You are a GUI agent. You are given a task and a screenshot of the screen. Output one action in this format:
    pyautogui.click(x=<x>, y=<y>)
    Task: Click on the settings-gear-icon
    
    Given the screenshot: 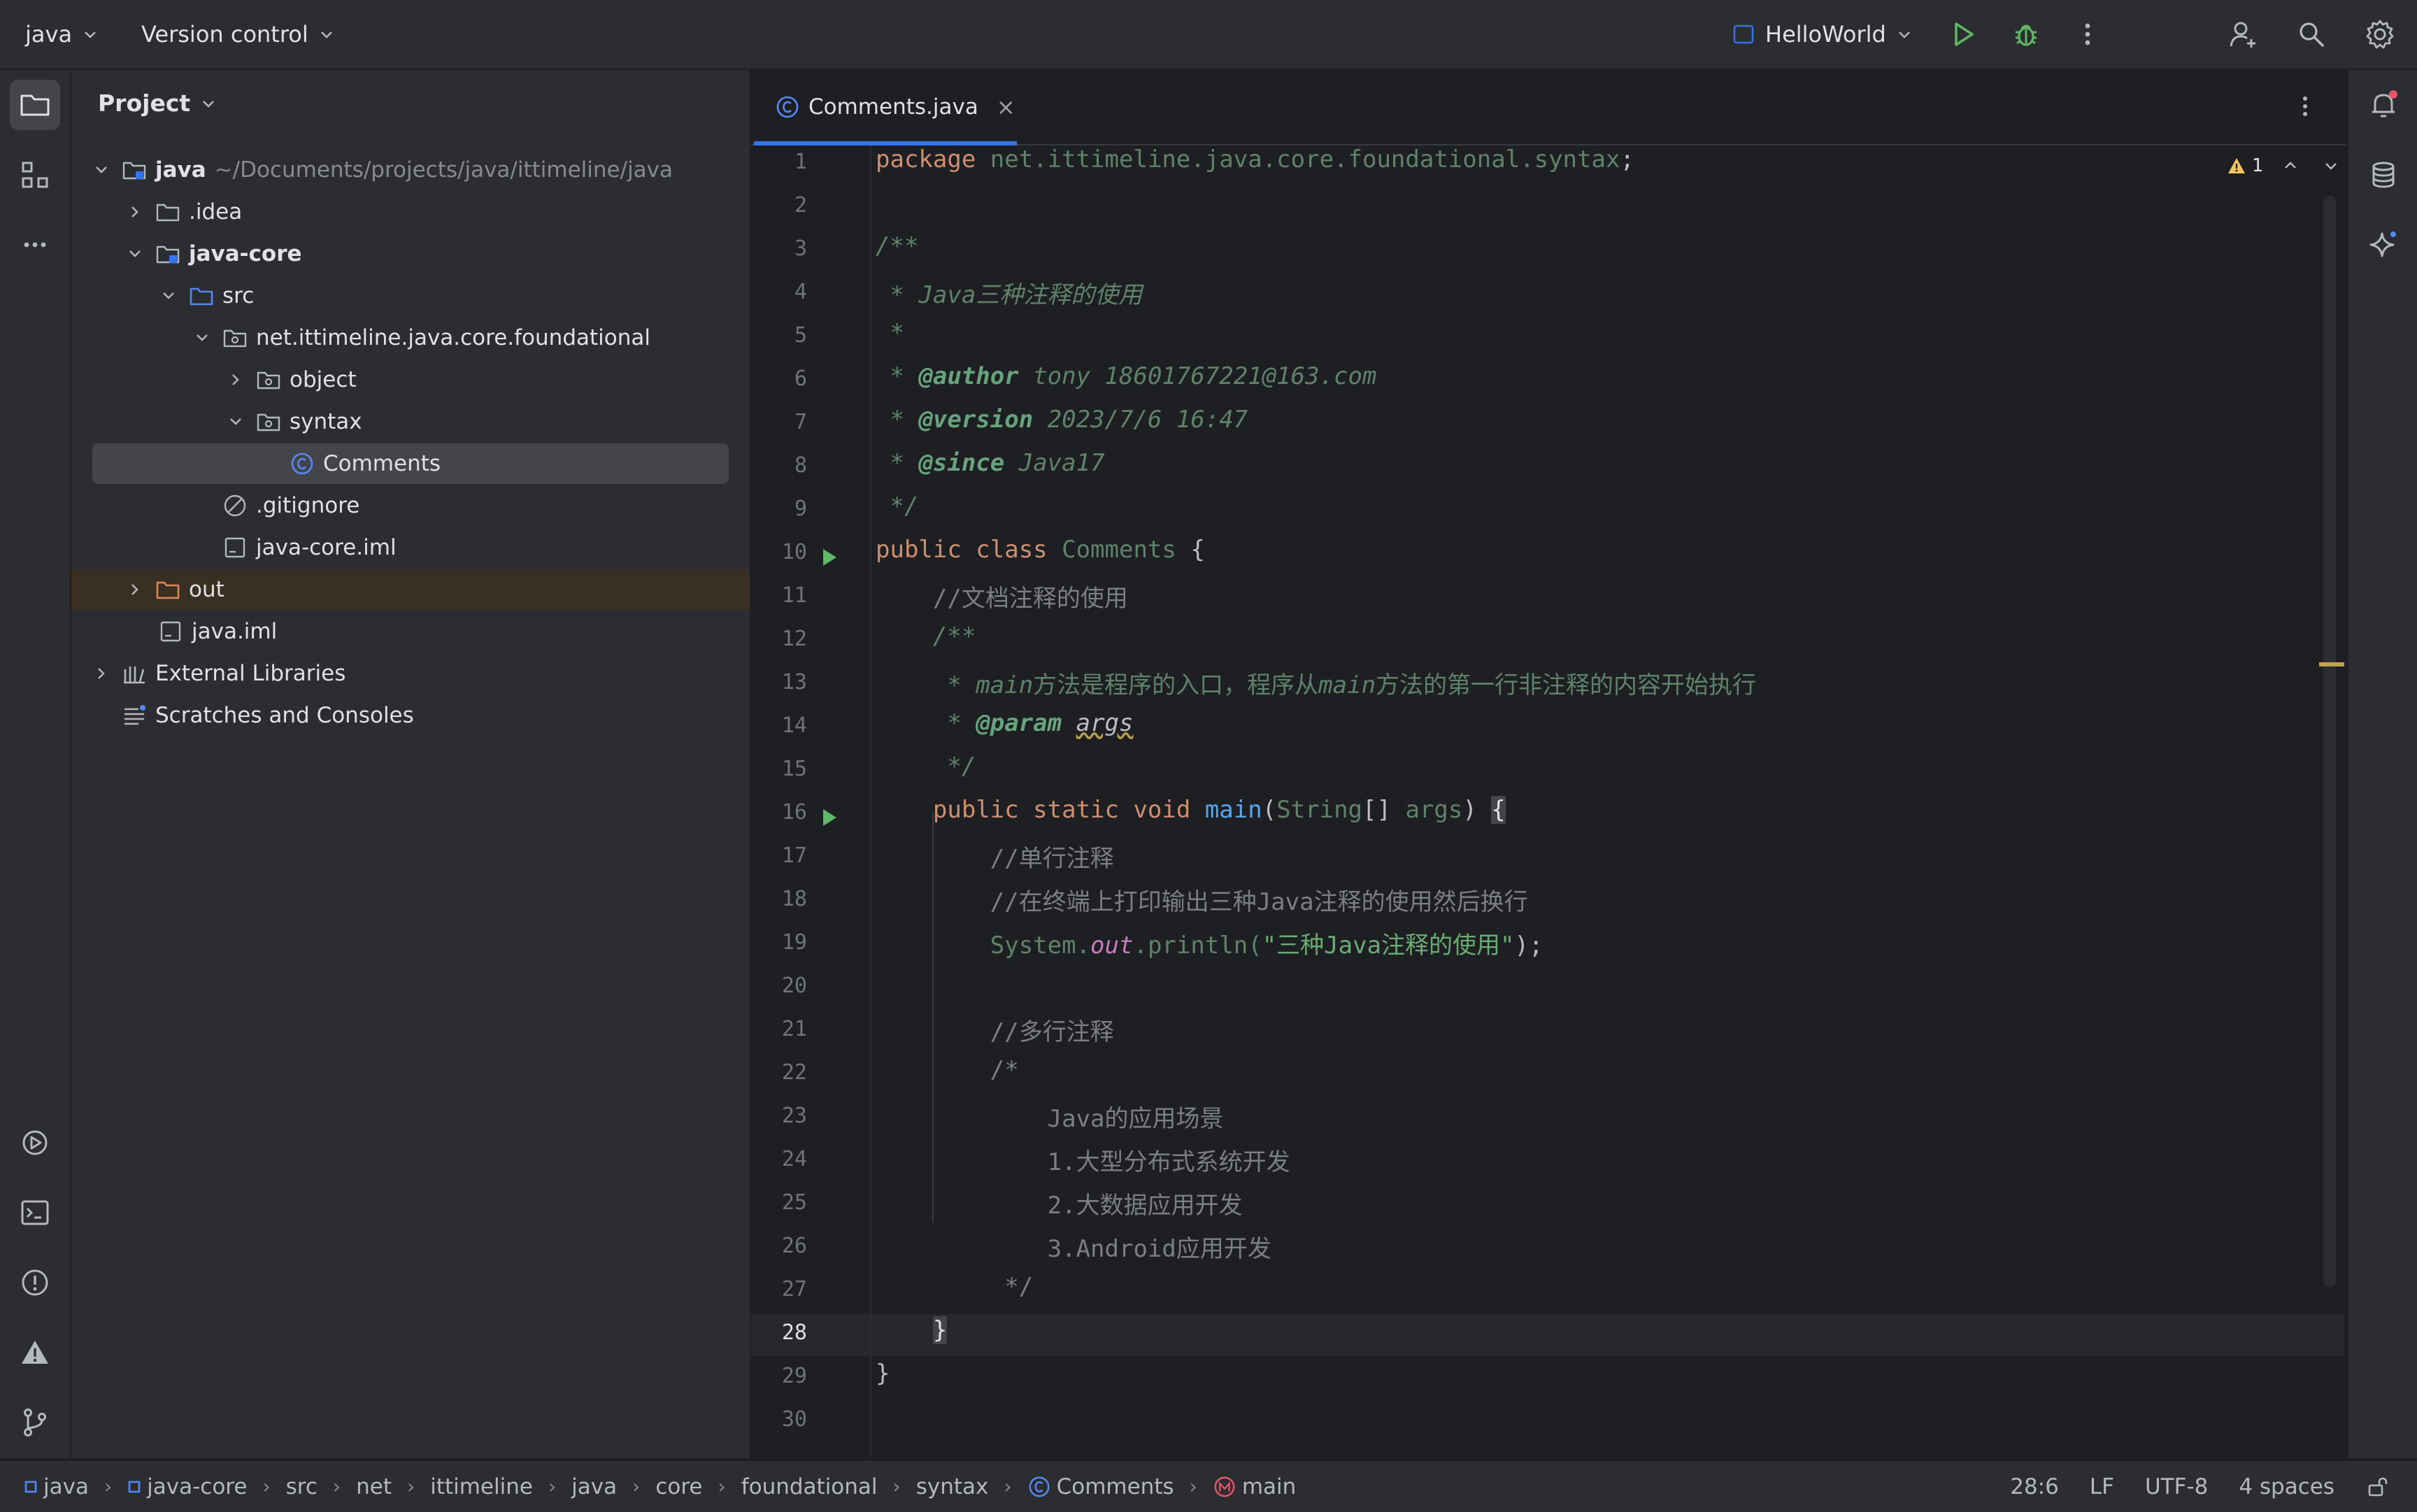 What is the action you would take?
    pyautogui.click(x=2379, y=34)
    